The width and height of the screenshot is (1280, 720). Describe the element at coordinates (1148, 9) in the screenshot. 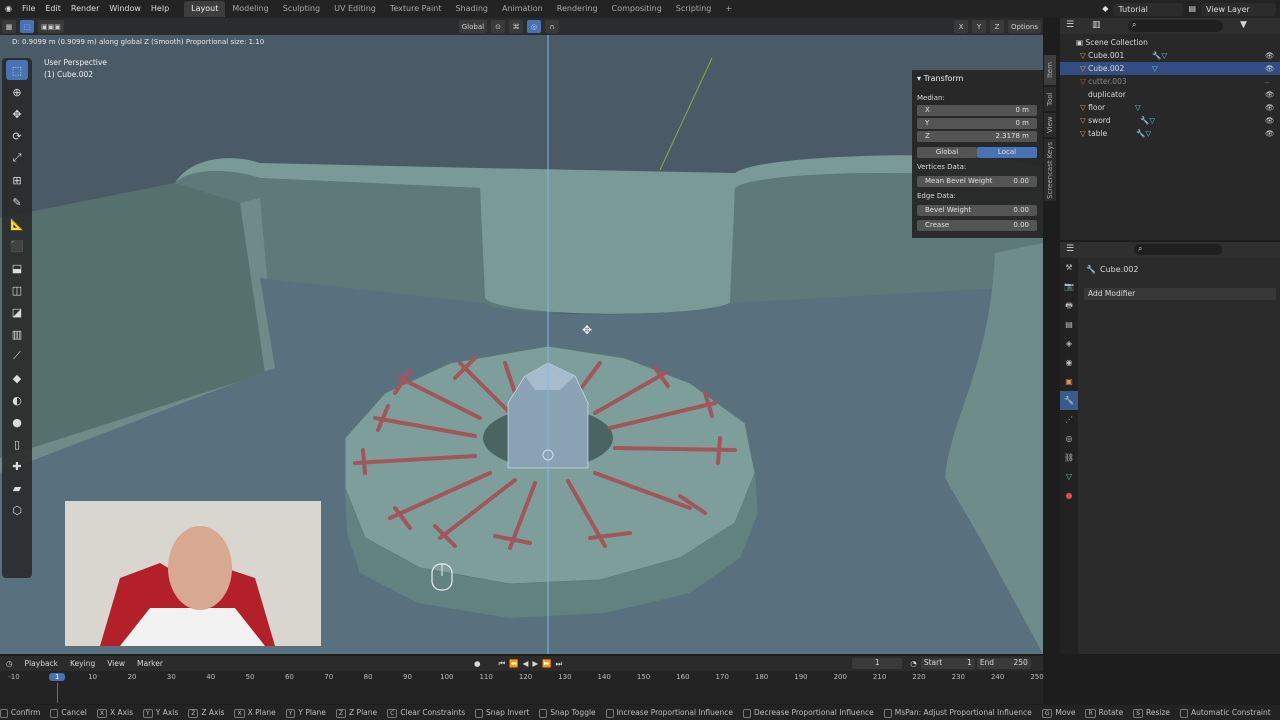

I see `scene-name: Tutorial` at that location.